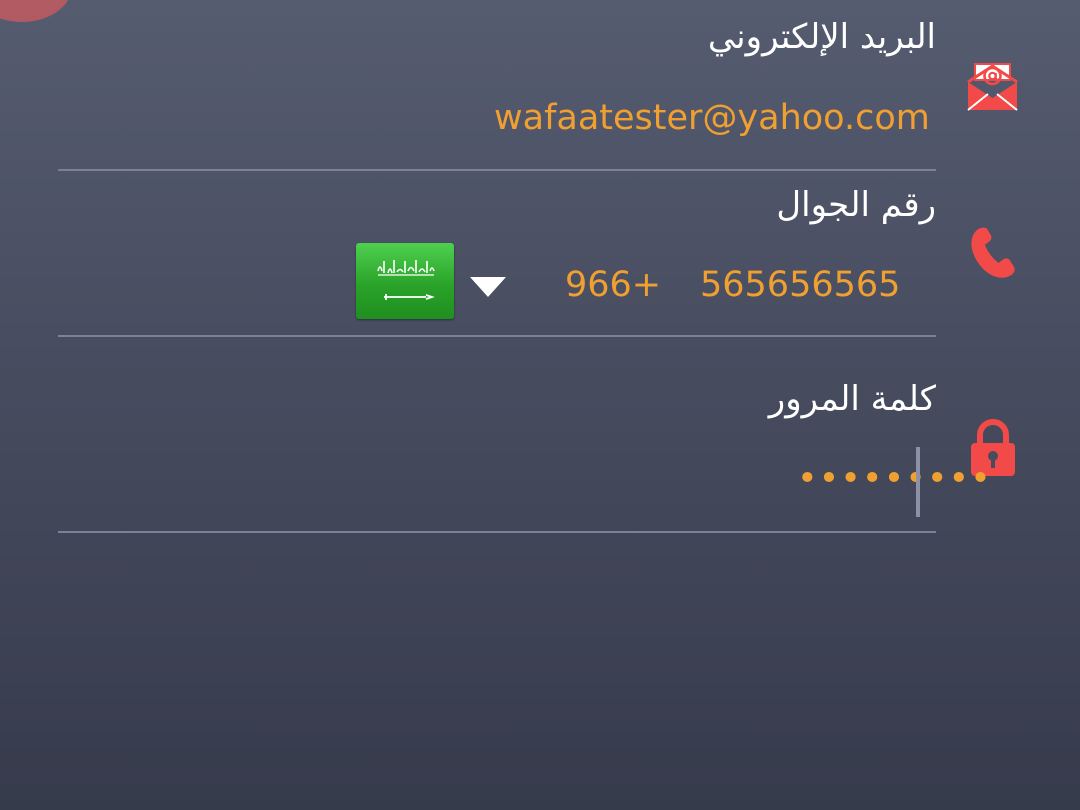 The image size is (1080, 810). Describe the element at coordinates (712, 118) in the screenshot. I see `email-input: wafaatester@yahoo.com` at that location.